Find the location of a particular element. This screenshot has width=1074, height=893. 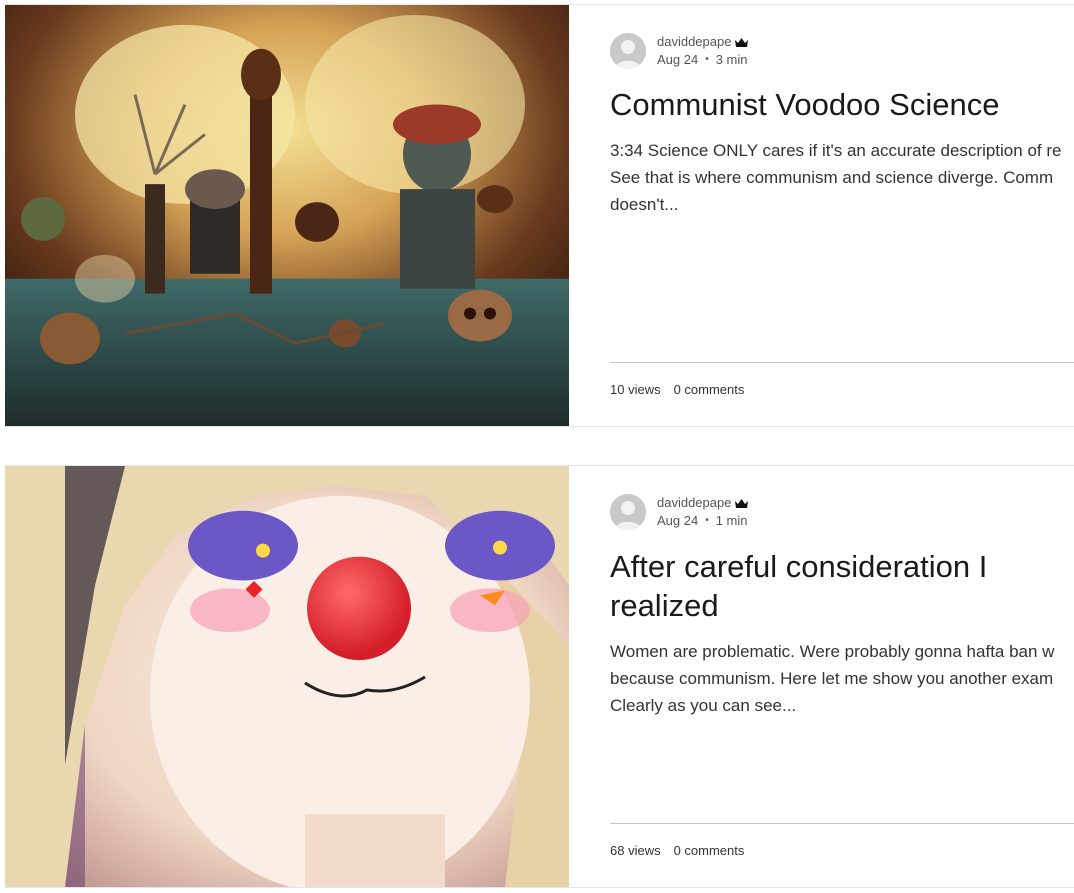

read-time: 1 min is located at coordinates (731, 520).